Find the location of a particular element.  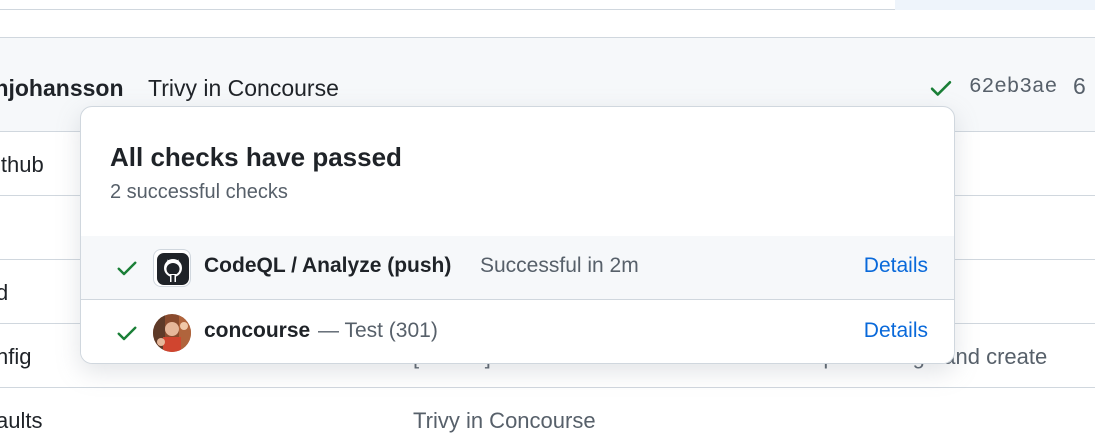

check-status: Successful in 2m is located at coordinates (559, 265).